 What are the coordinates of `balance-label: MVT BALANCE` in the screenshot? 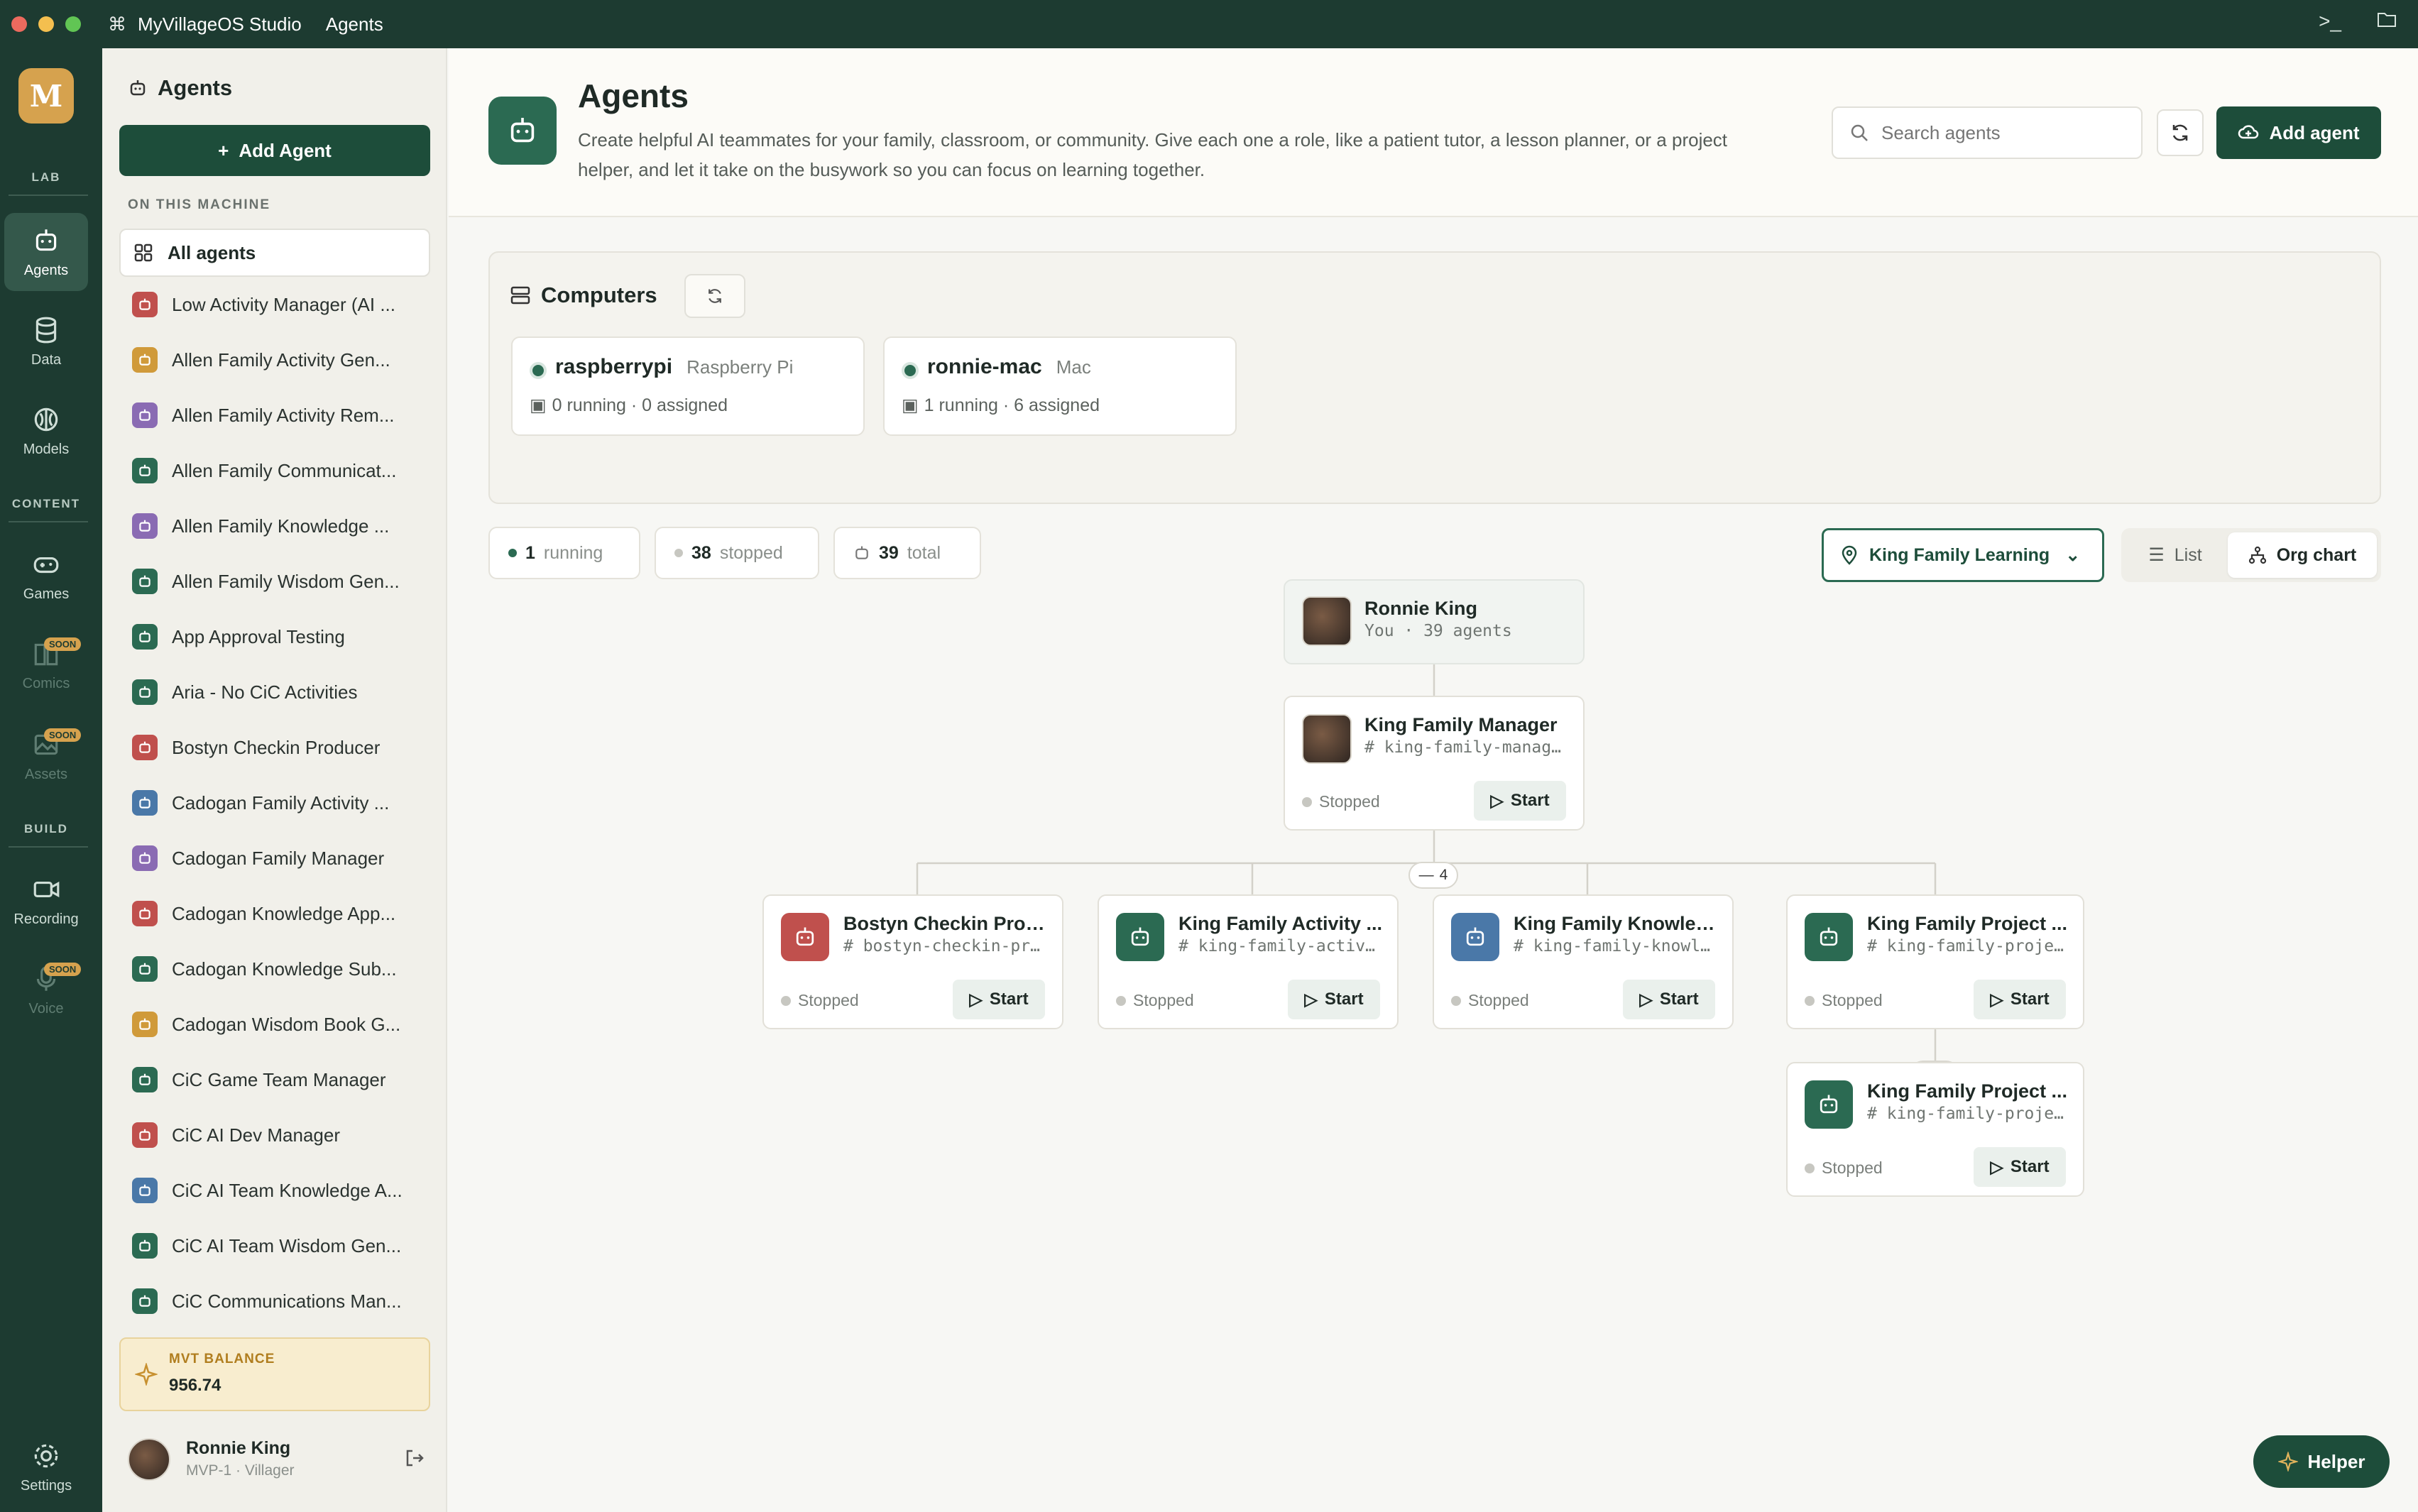 It's located at (222, 1359).